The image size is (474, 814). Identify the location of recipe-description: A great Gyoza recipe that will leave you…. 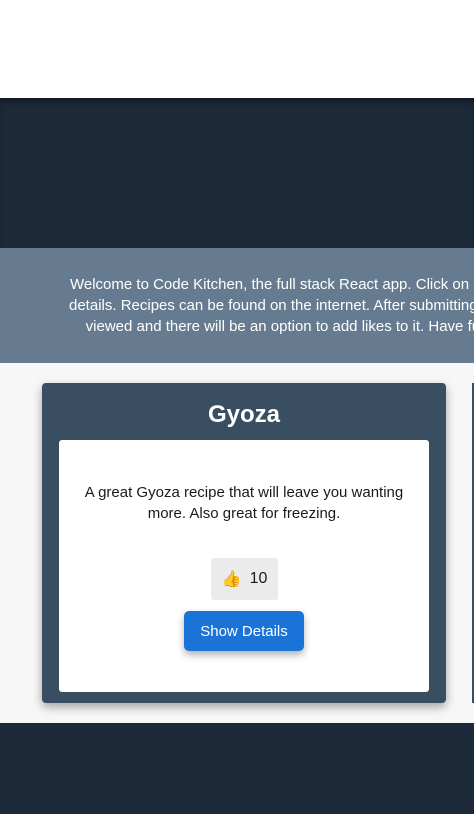
(244, 503).